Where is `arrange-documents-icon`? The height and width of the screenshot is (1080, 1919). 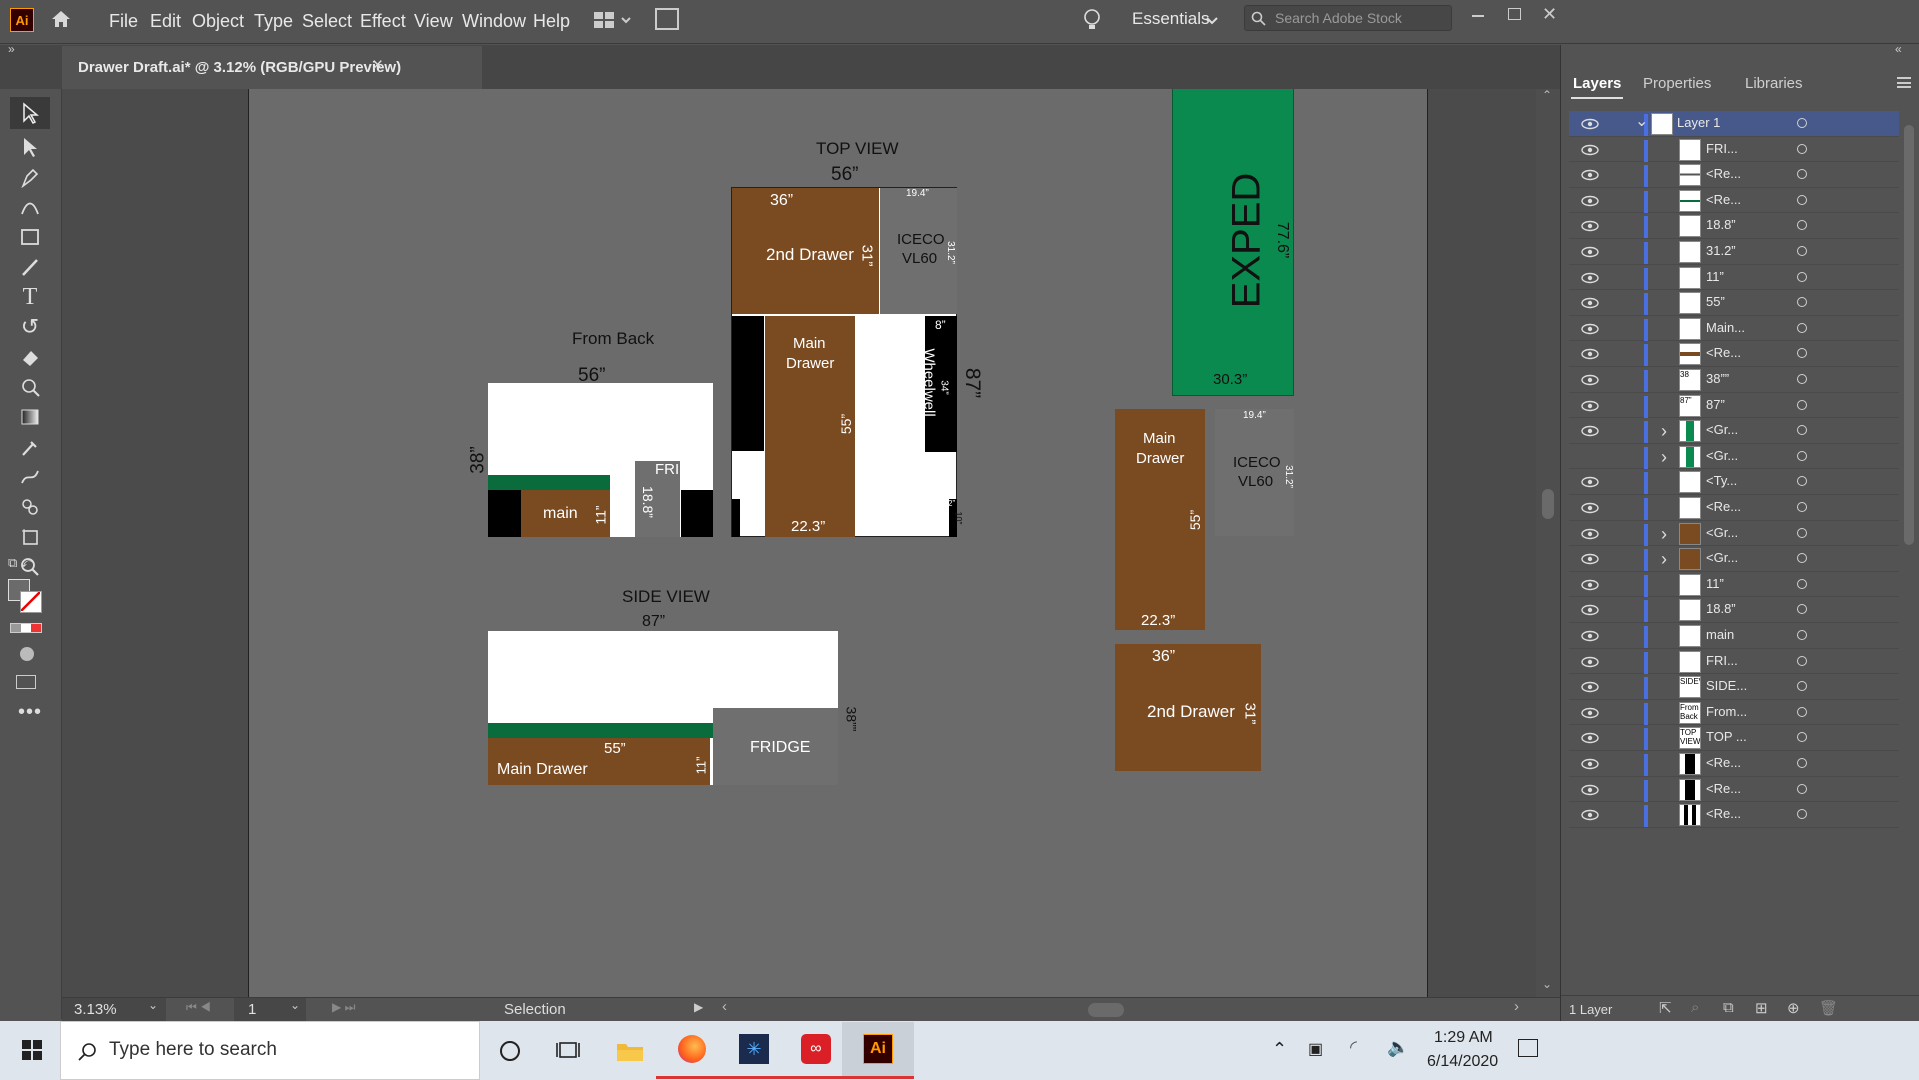 arrange-documents-icon is located at coordinates (614, 21).